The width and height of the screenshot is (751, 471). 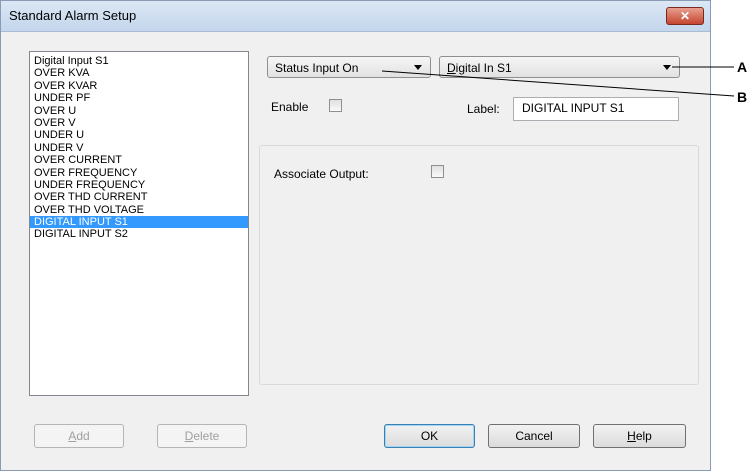 I want to click on callout-line-b, so click(x=558, y=83).